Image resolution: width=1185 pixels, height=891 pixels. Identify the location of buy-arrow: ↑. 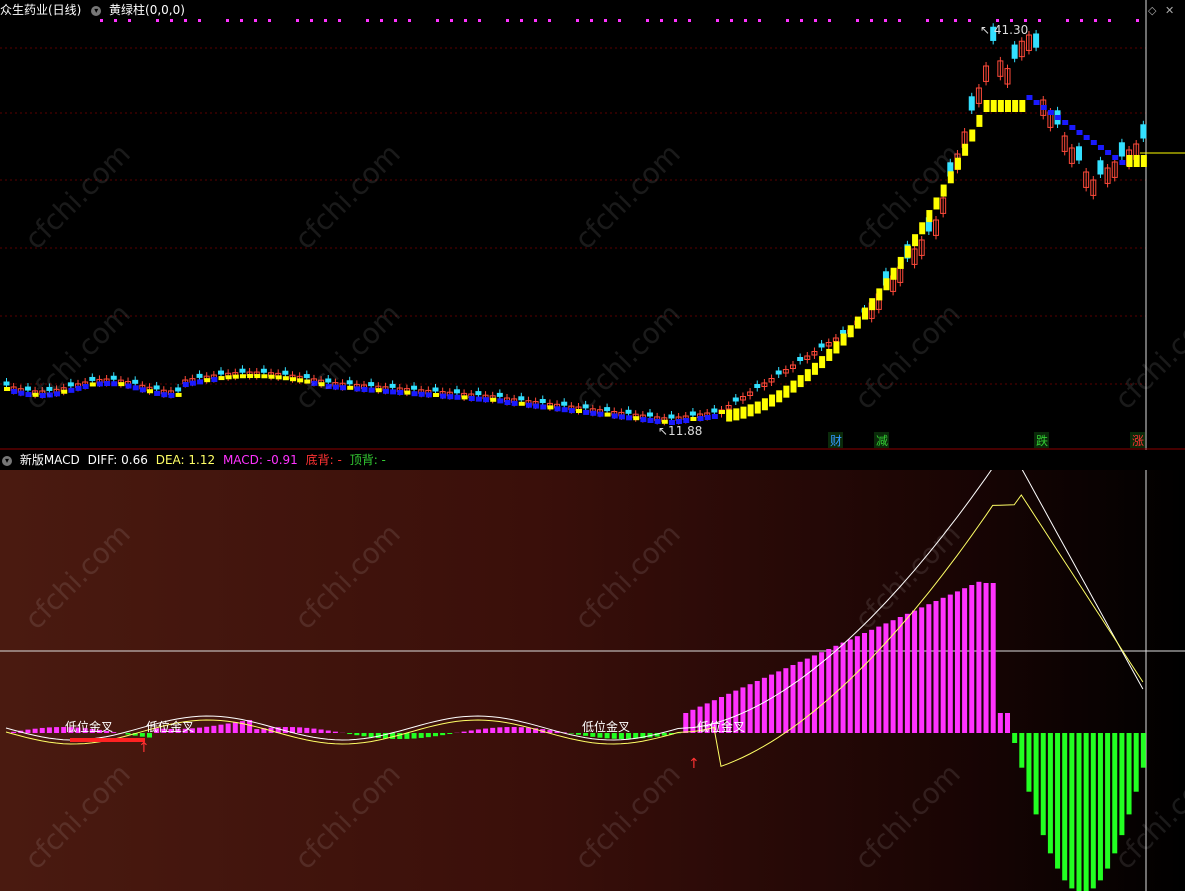
(144, 748).